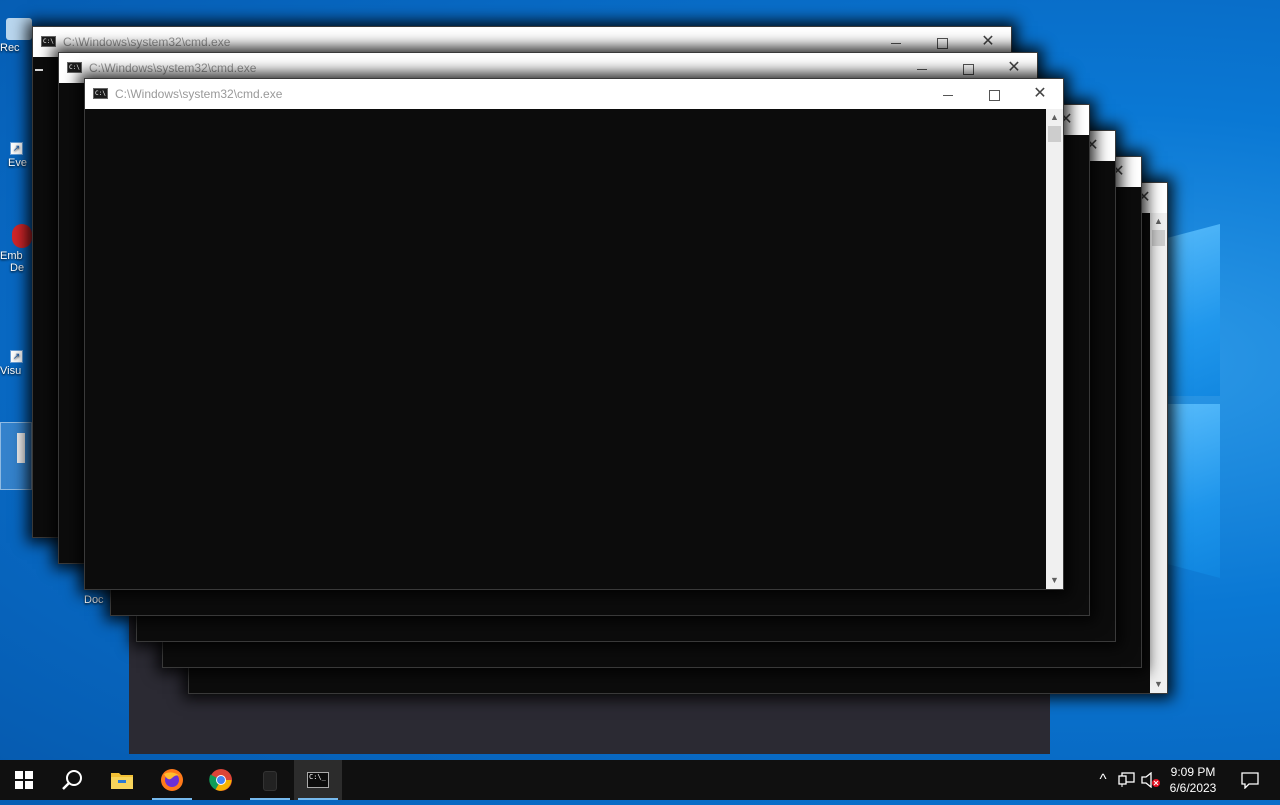 This screenshot has width=1280, height=805. Describe the element at coordinates (574, 94) in the screenshot. I see `titlebar: C:\ C:\Windows\system32\cmd.exe ✕` at that location.